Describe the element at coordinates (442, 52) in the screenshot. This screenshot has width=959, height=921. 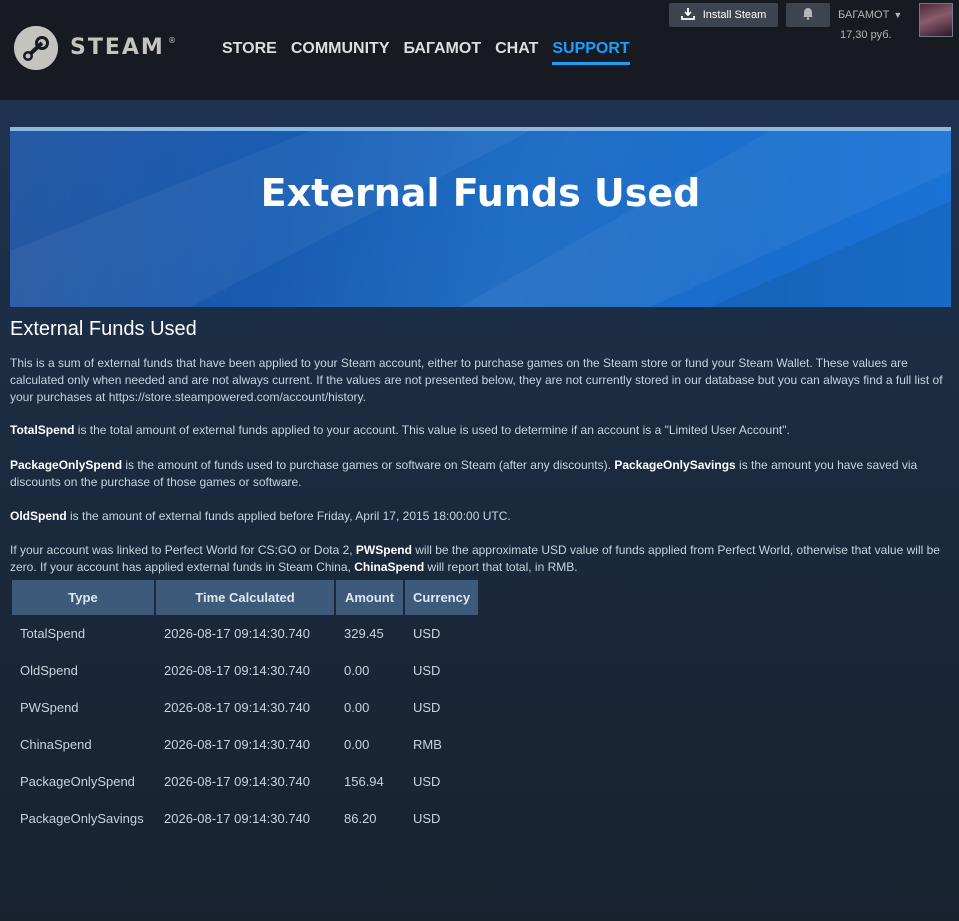
I see `nav-profile: БАГАМОТ` at that location.